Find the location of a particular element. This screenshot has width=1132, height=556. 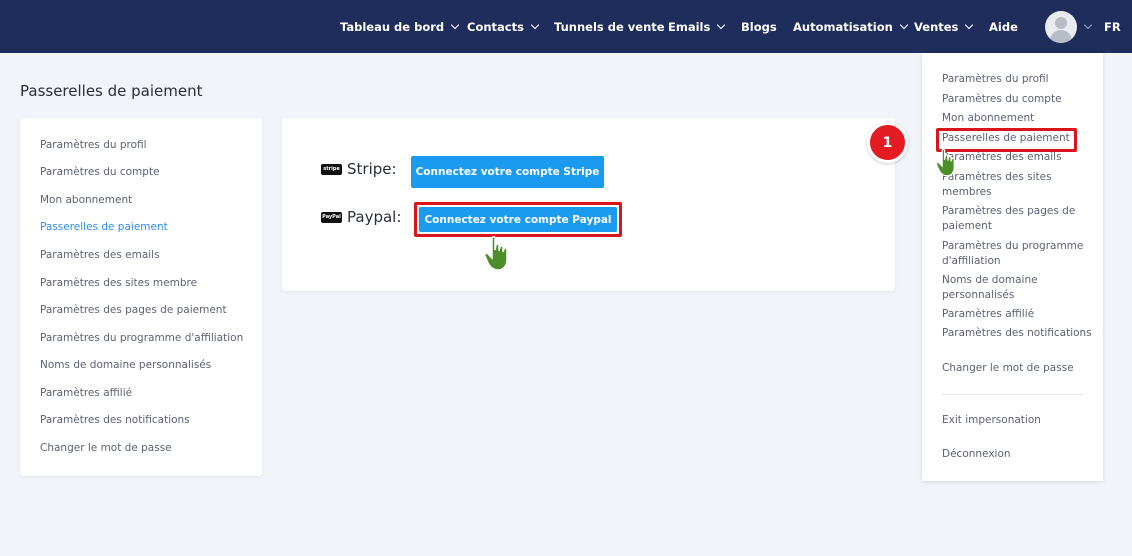

stripe-label: Stripe: is located at coordinates (372, 169).